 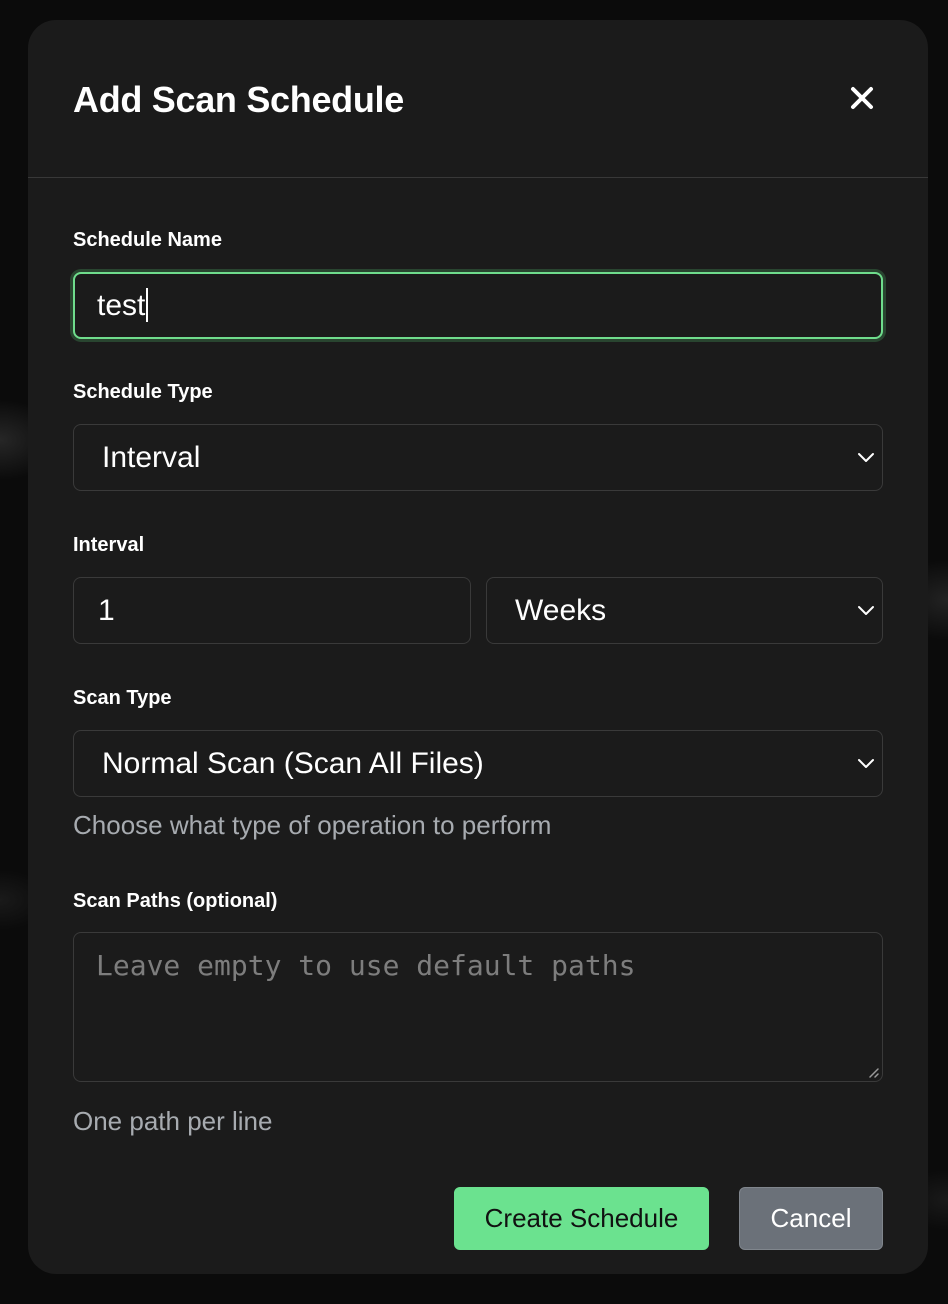 What do you see at coordinates (147, 305) in the screenshot?
I see `text-caret` at bounding box center [147, 305].